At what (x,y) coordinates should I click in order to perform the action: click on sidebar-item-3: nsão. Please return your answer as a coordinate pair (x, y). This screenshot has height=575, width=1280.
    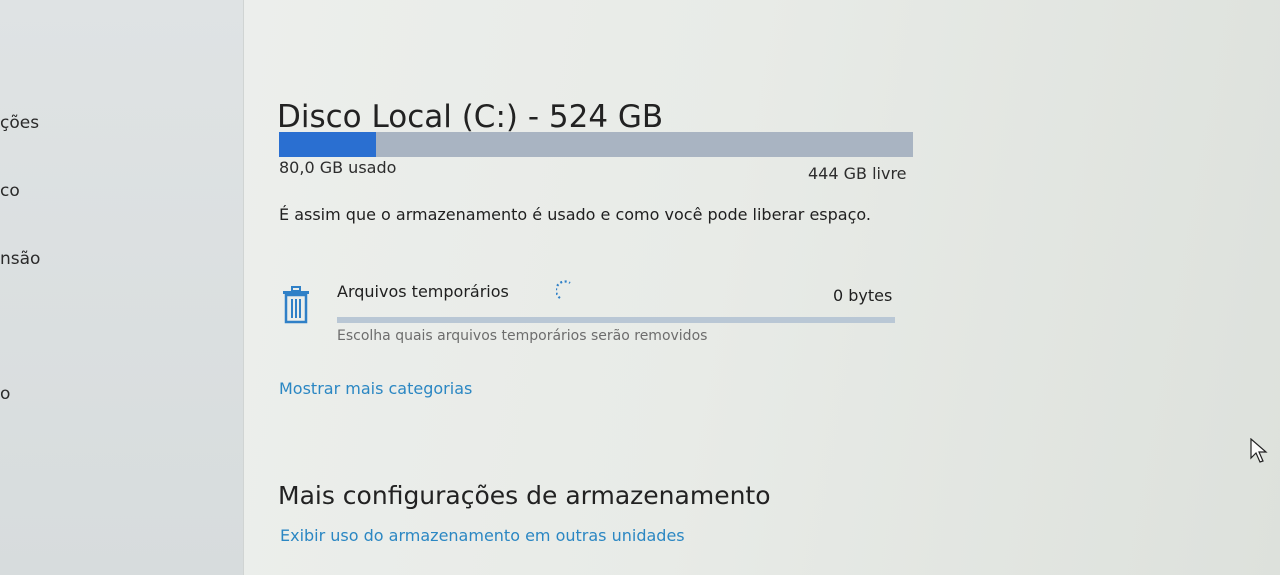
    Looking at the image, I should click on (20, 259).